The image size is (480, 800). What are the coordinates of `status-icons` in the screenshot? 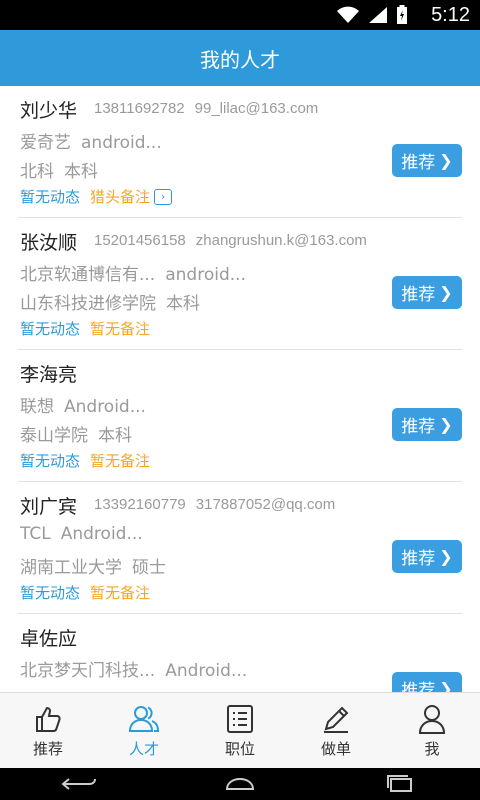 It's located at (372, 15).